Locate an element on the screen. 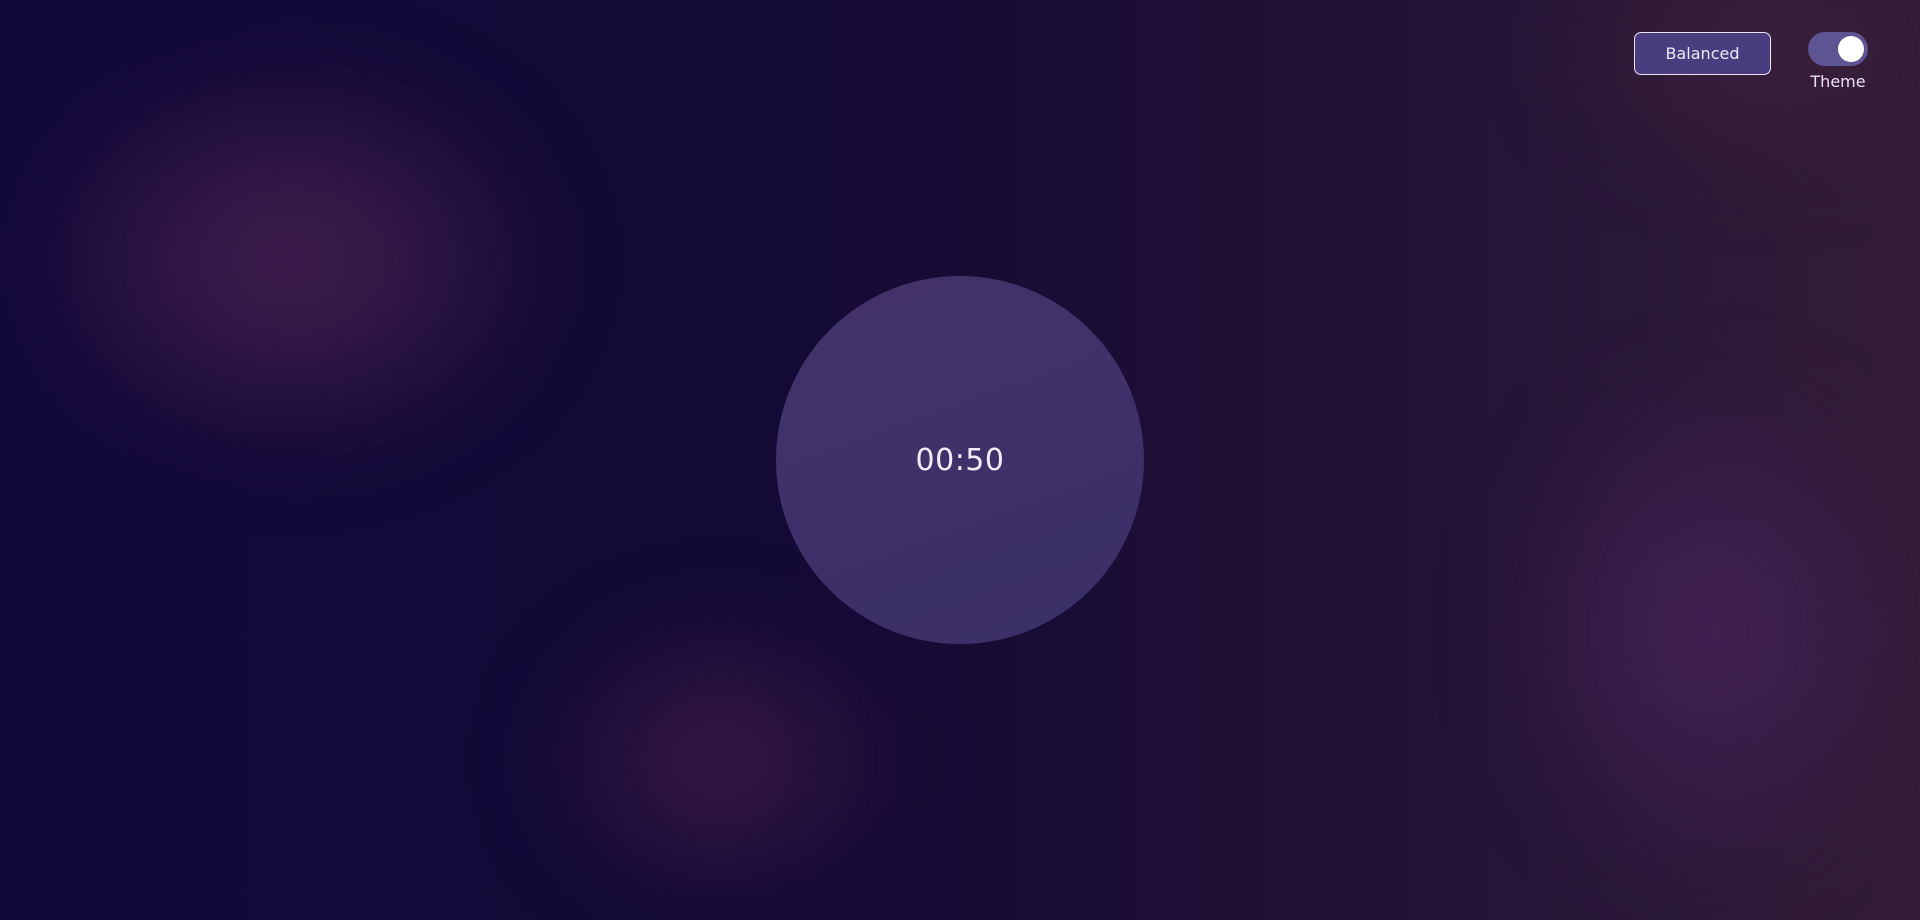 This screenshot has width=1920, height=920. theme-label: Theme is located at coordinates (1838, 81).